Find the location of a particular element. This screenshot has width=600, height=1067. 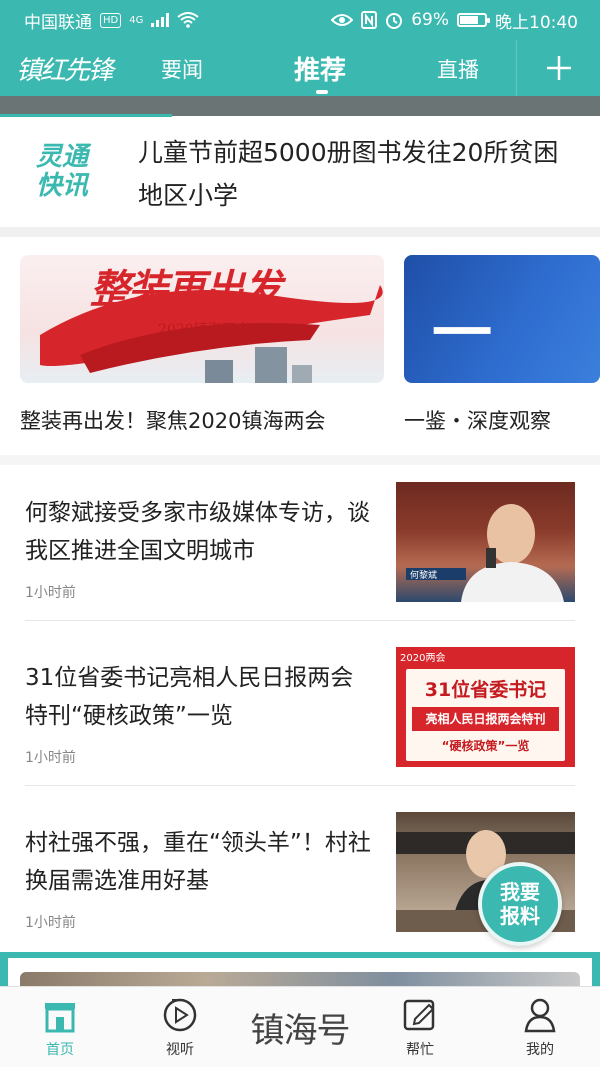

battery-percent: 69% is located at coordinates (430, 20).